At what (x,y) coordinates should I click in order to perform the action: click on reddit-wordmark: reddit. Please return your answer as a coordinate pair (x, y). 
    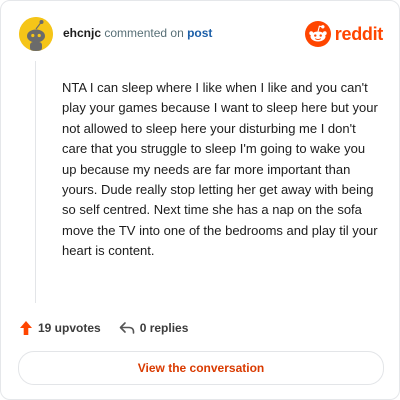
    Looking at the image, I should click on (359, 33).